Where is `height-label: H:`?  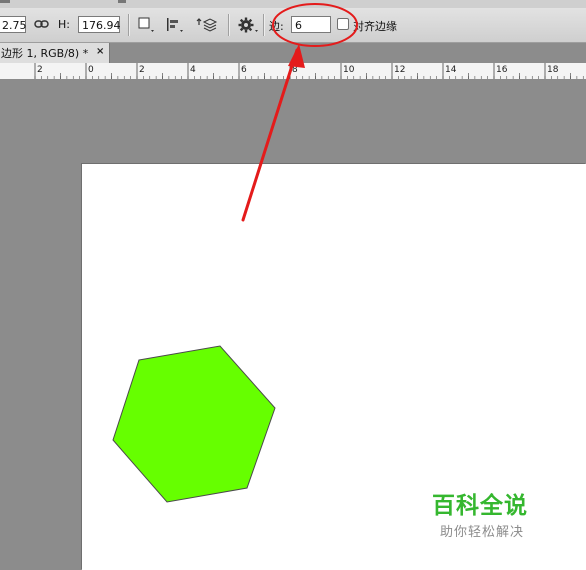 height-label: H: is located at coordinates (64, 24).